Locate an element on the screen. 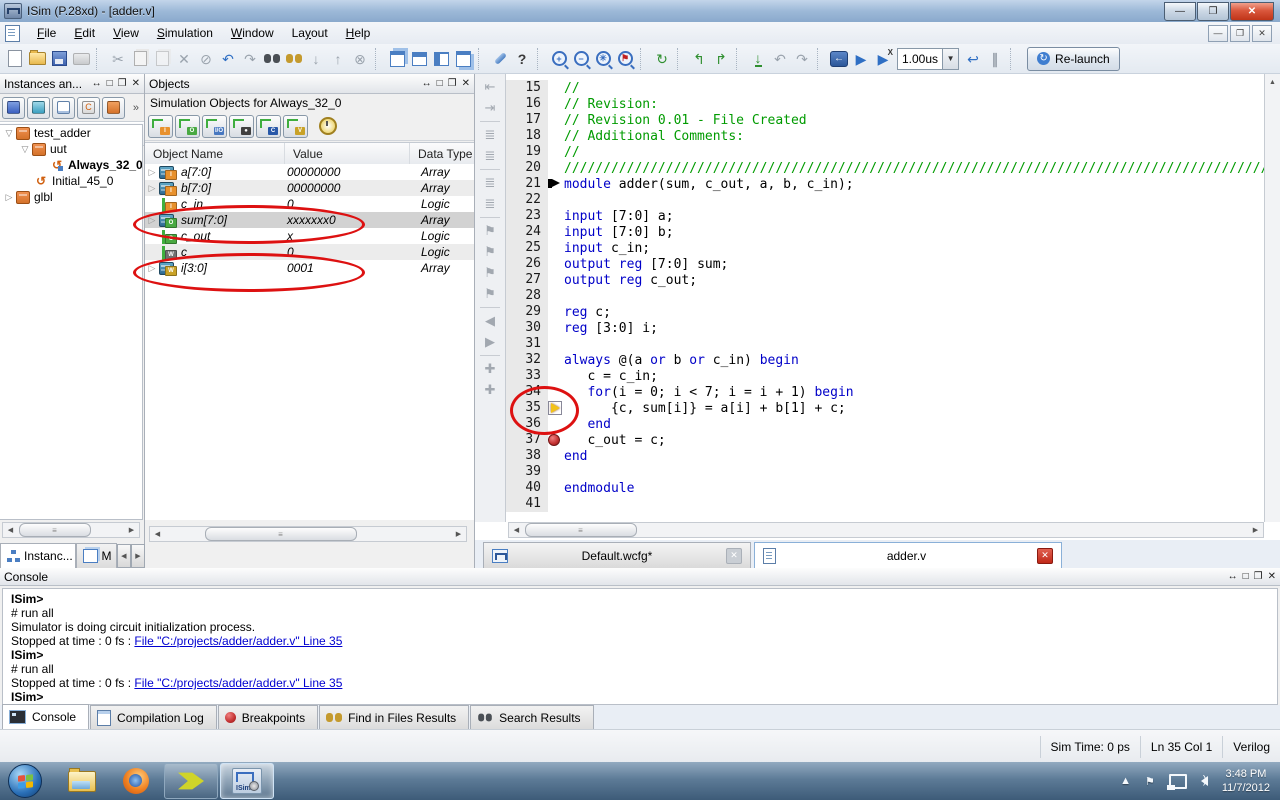 The height and width of the screenshot is (800, 1280). tab-find-in-files-results: Find in Files Results is located at coordinates (394, 717).